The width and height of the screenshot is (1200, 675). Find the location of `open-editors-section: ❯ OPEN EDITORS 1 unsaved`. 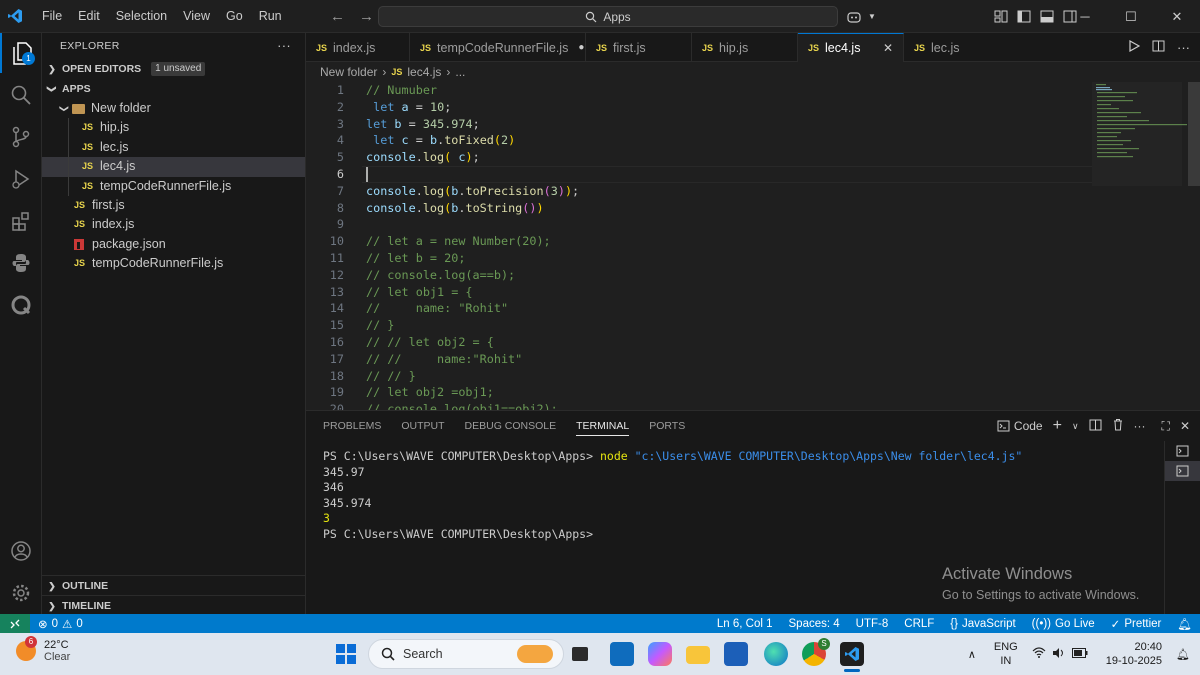

open-editors-section: ❯ OPEN EDITORS 1 unsaved is located at coordinates (173, 69).